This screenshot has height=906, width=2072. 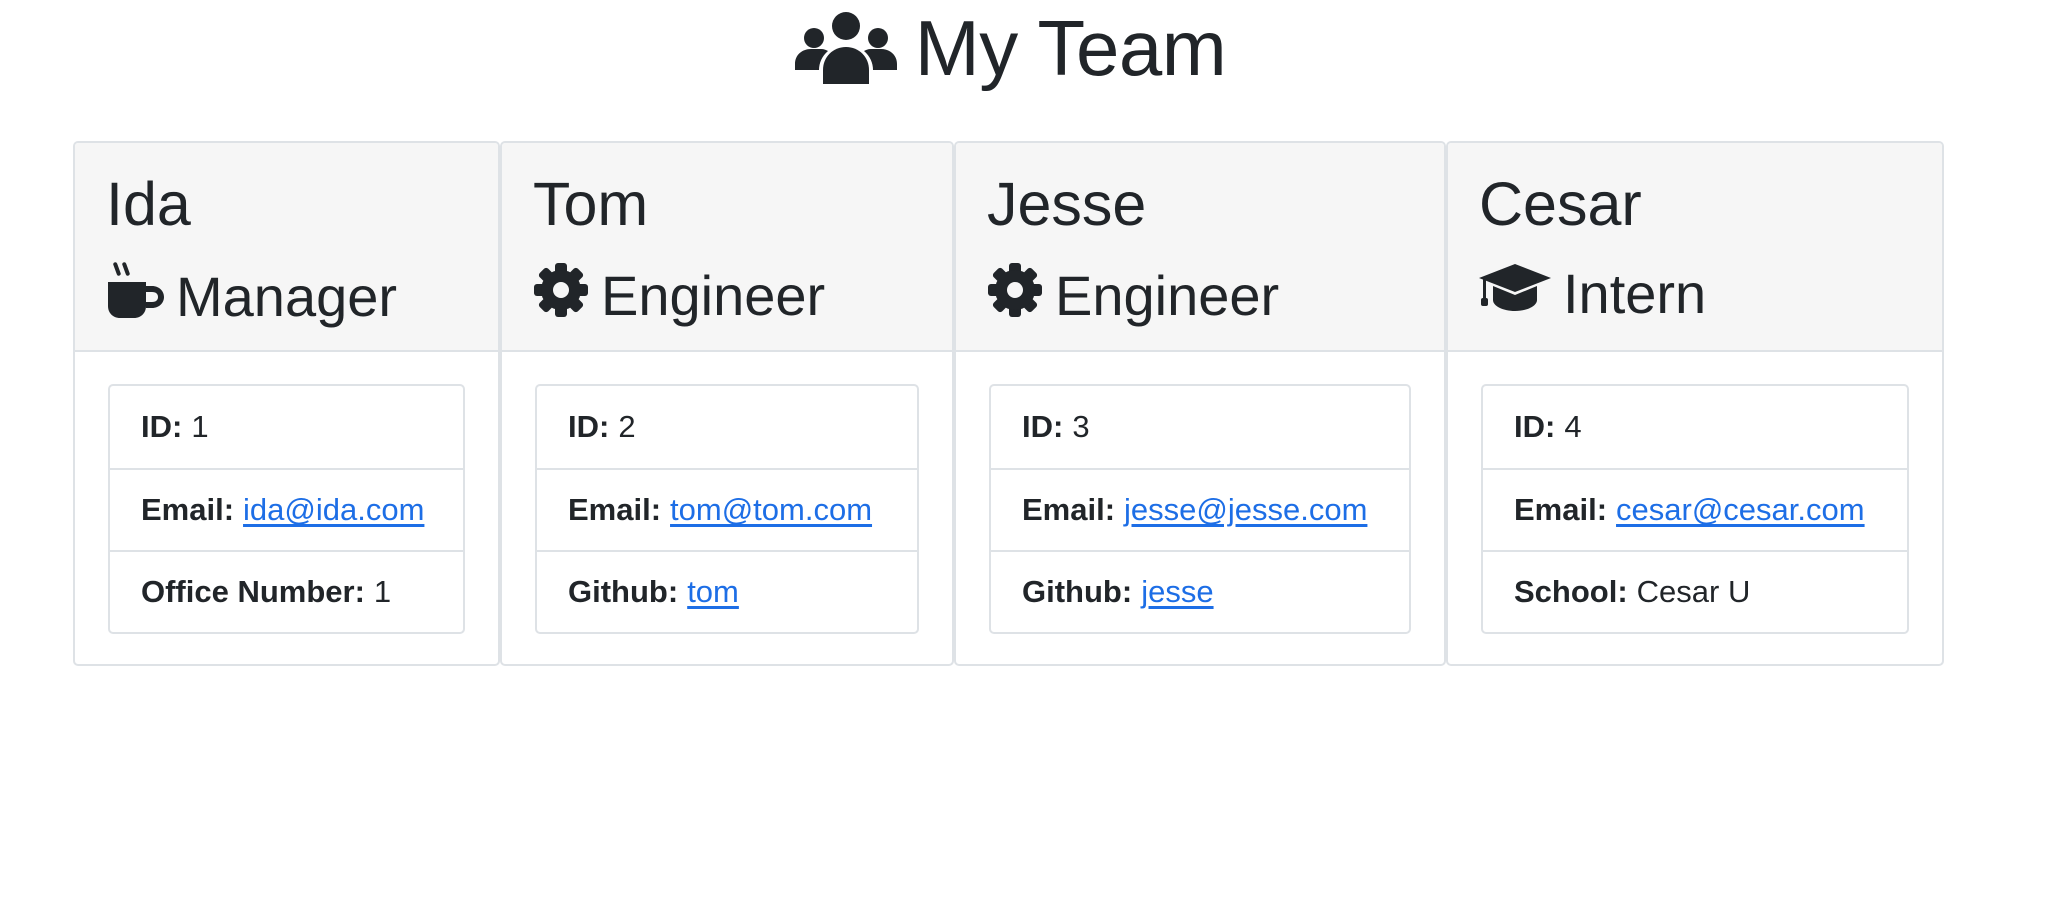 I want to click on email-row: Email: cesar@cesar.com, so click(x=1695, y=509).